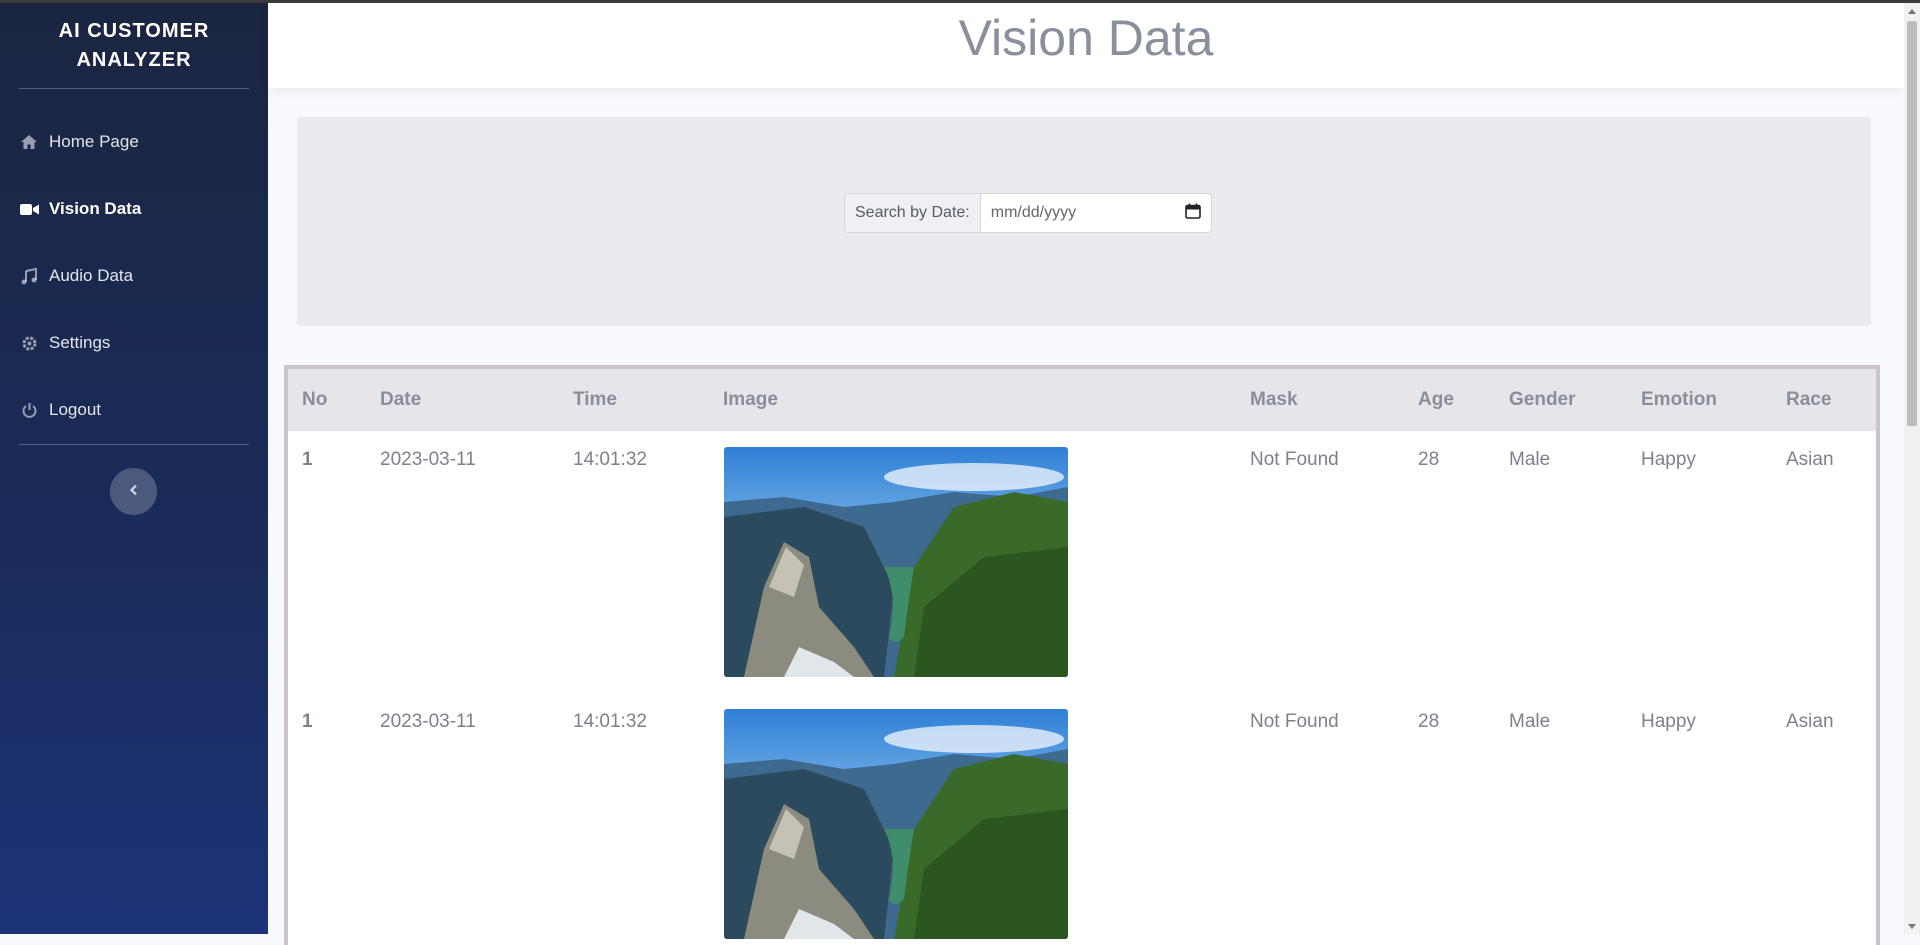 The height and width of the screenshot is (945, 1920). Describe the element at coordinates (1809, 399) in the screenshot. I see `column-header-race: Race` at that location.